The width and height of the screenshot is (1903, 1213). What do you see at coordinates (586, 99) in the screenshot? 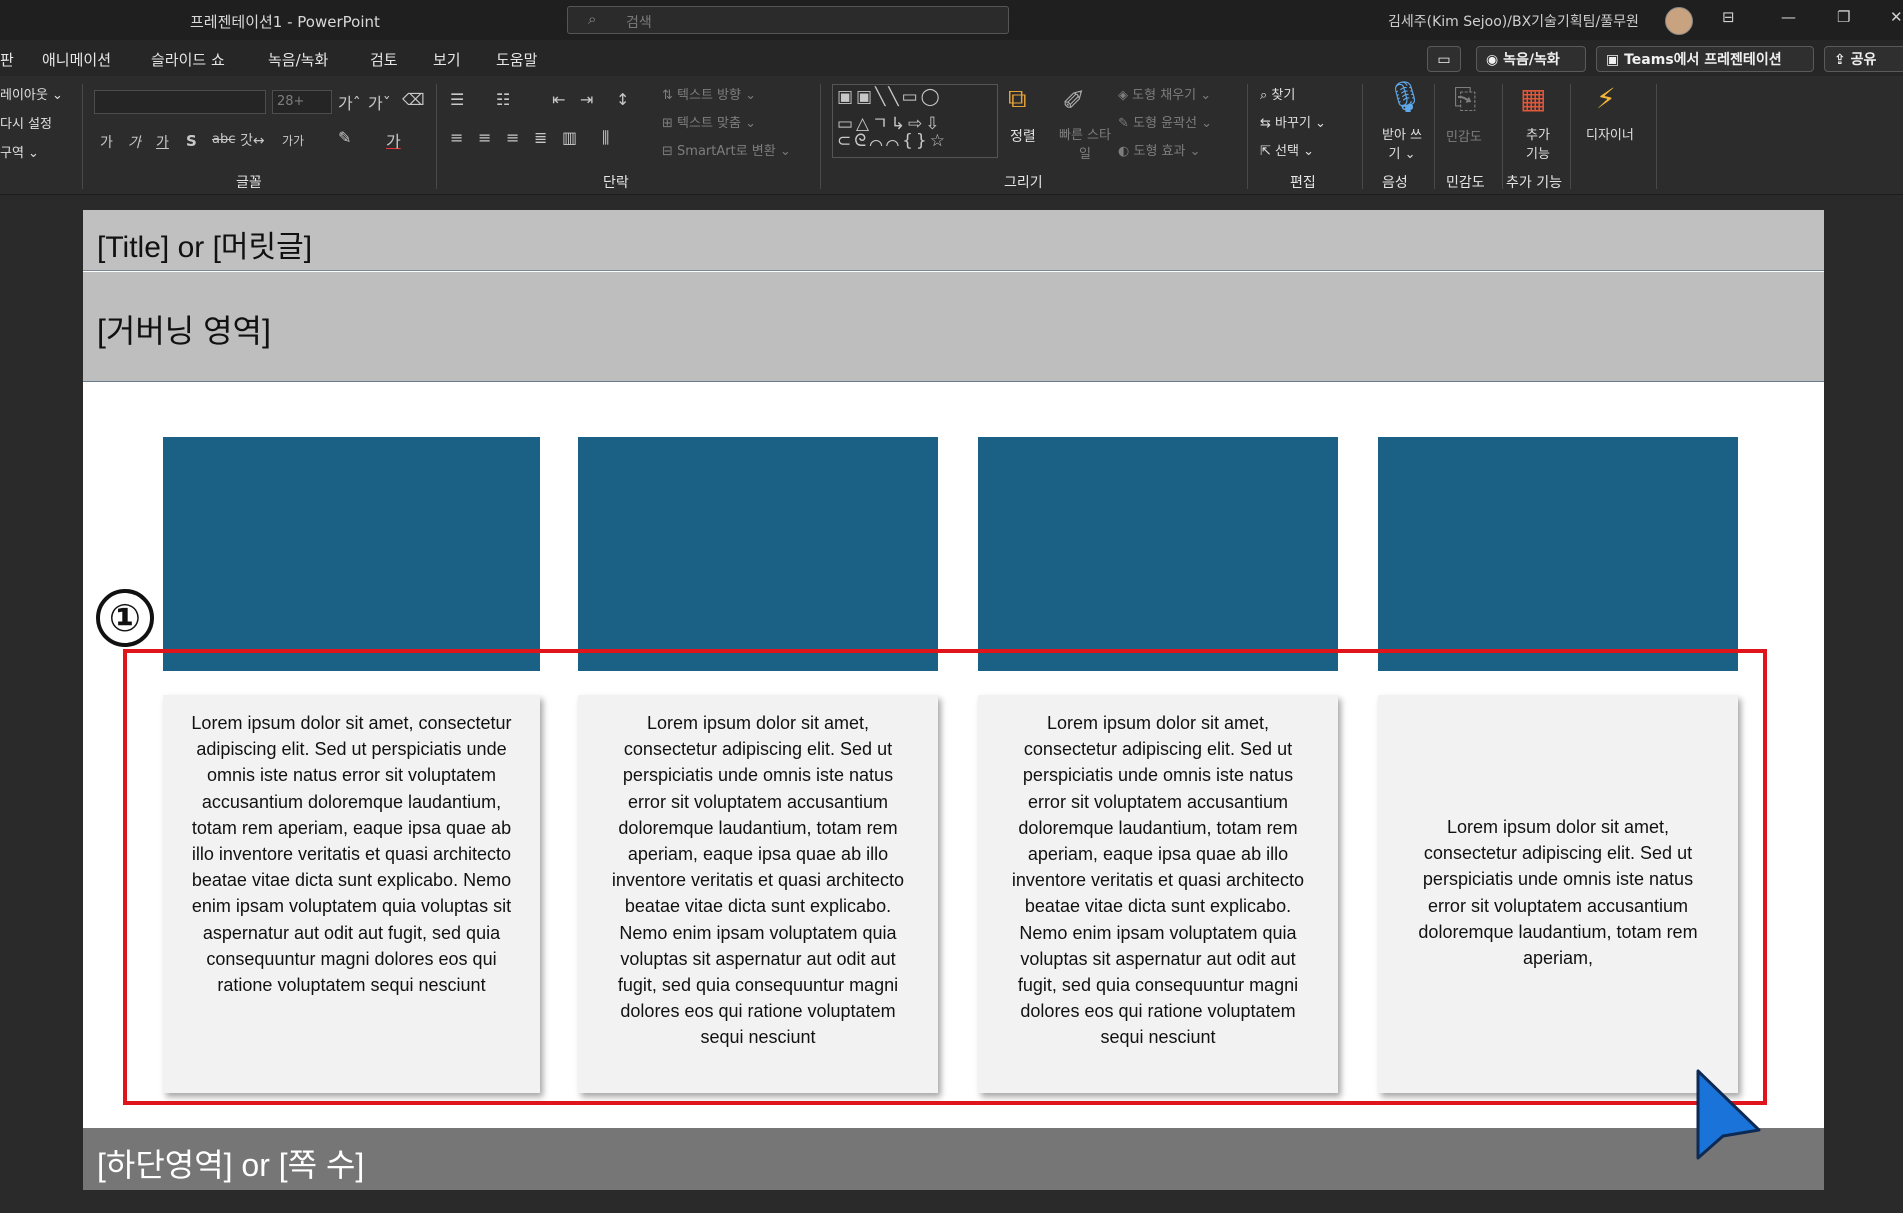
I see `increase-indent-icon: ⇥` at bounding box center [586, 99].